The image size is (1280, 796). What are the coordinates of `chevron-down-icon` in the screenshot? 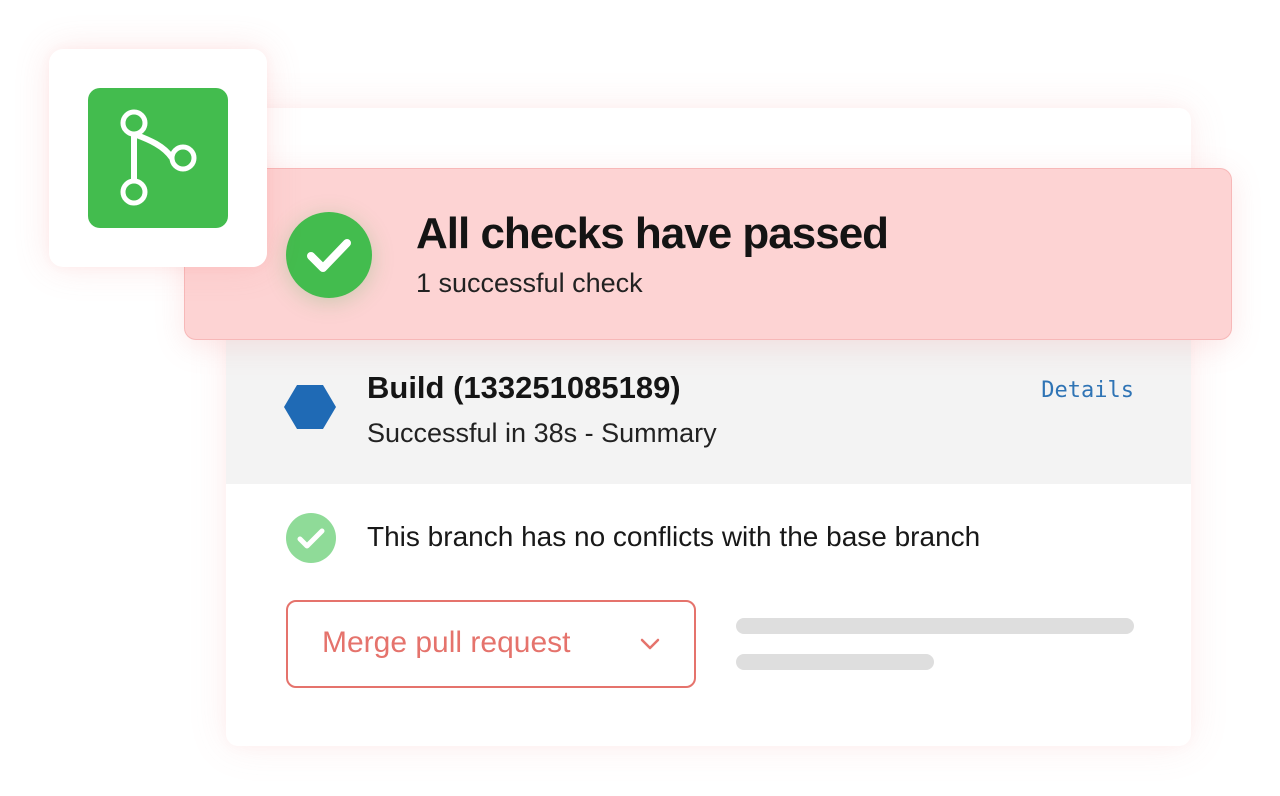 It's located at (650, 644).